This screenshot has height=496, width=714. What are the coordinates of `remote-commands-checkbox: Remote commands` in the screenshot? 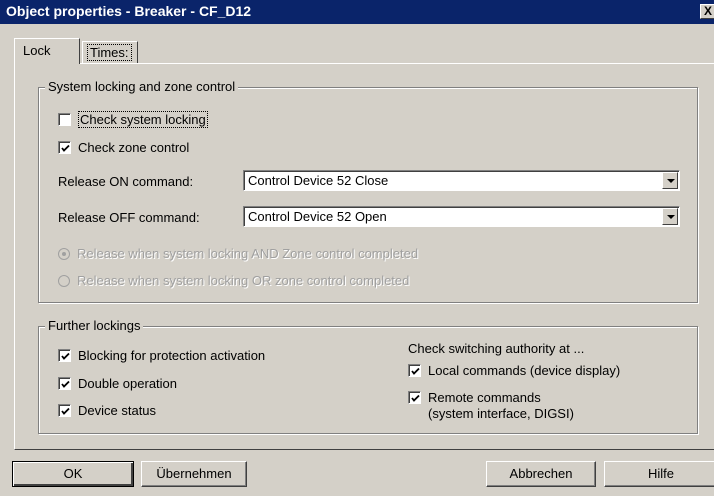 It's located at (474, 397).